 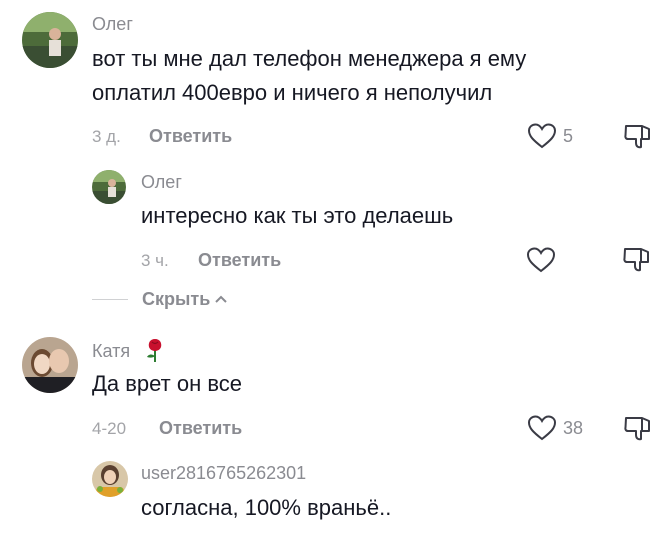 What do you see at coordinates (176, 299) in the screenshot?
I see `hide-replies-label: Скрыть` at bounding box center [176, 299].